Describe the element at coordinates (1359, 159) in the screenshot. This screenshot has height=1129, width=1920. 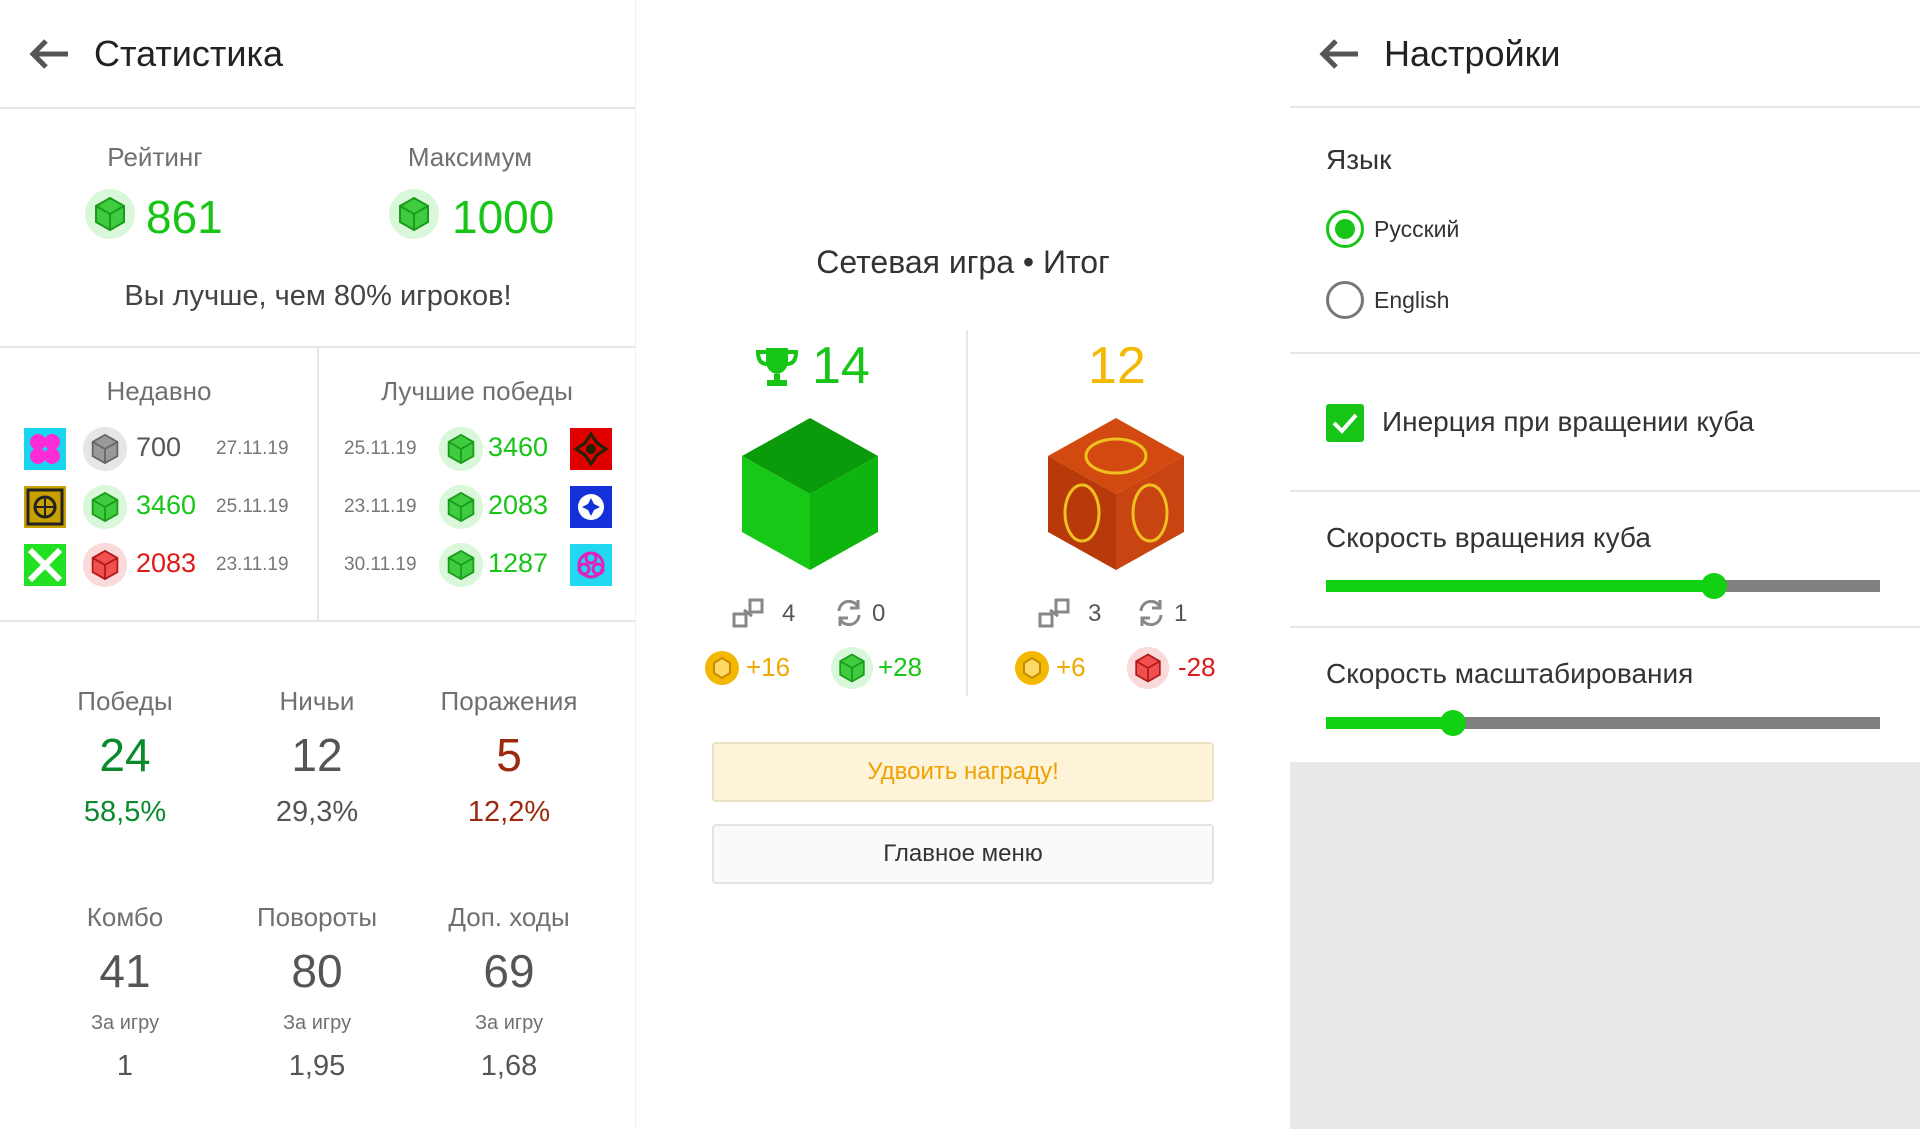
I see `language-label: Язык` at that location.